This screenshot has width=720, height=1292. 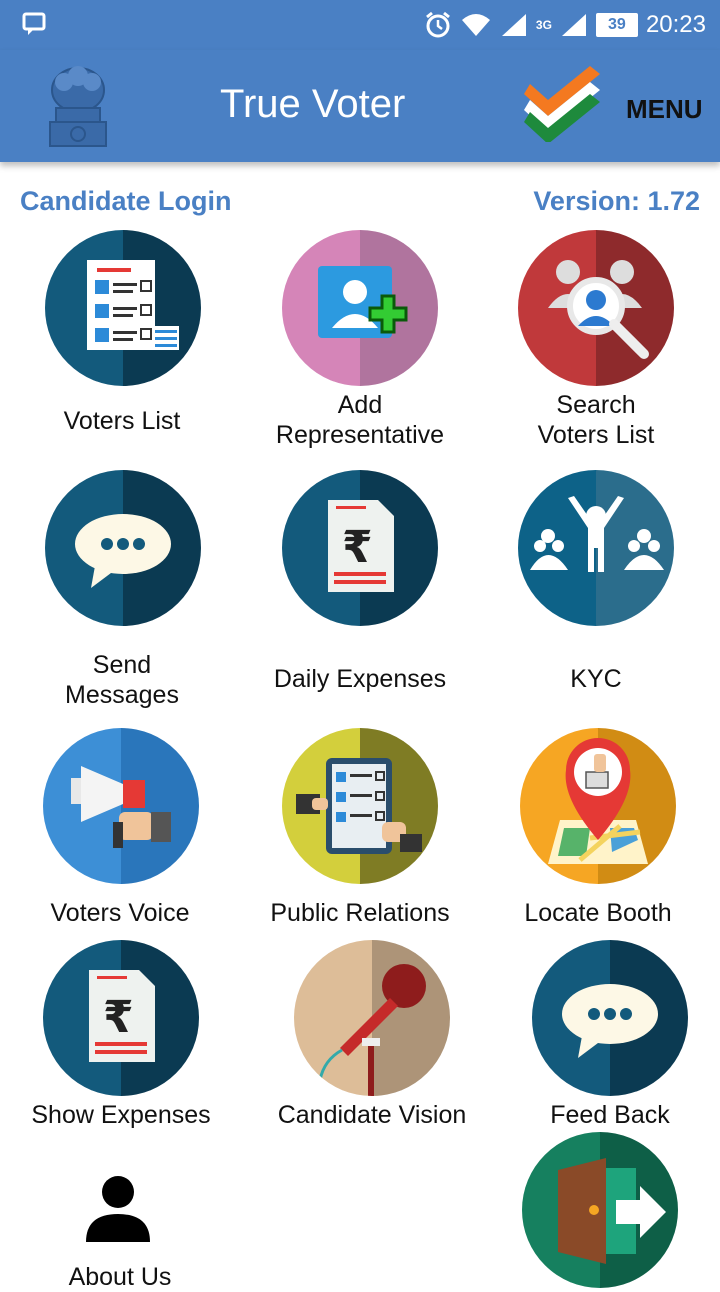 What do you see at coordinates (126, 201) in the screenshot?
I see `candidate-login-label: Candidate Login` at bounding box center [126, 201].